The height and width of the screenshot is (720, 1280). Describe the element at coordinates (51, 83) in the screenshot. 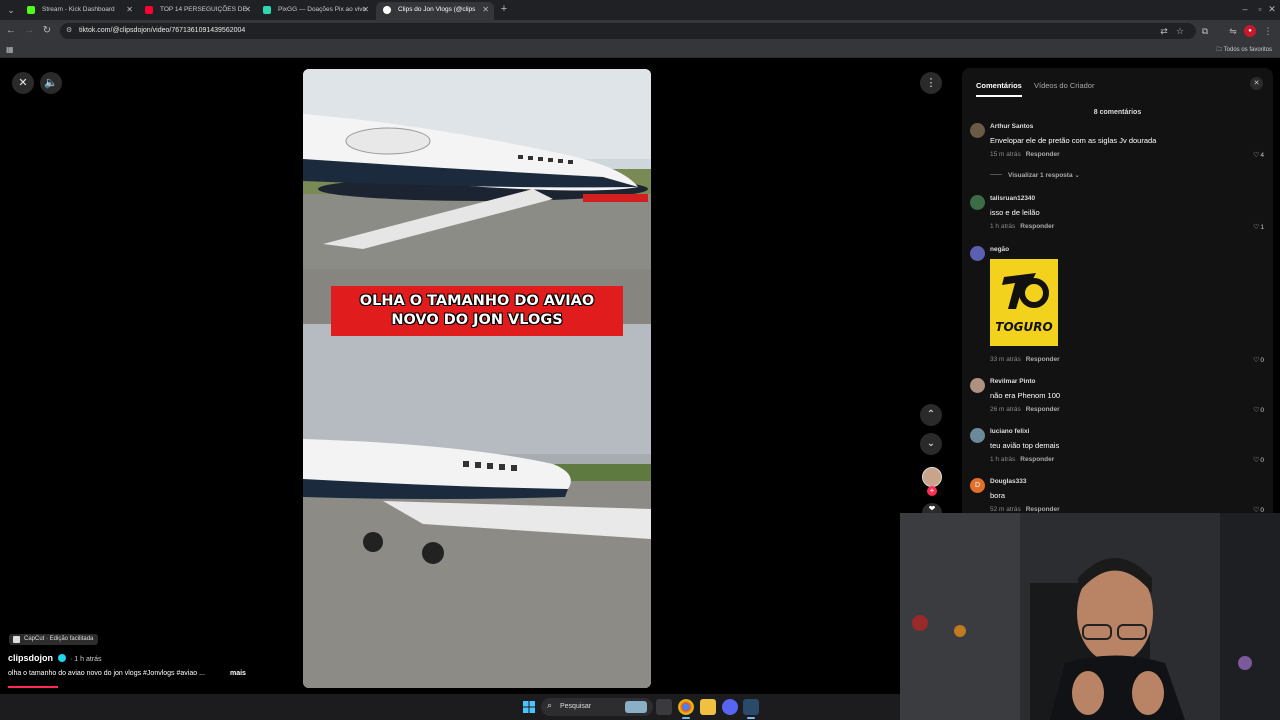

I see `volume-button: 🔈` at that location.